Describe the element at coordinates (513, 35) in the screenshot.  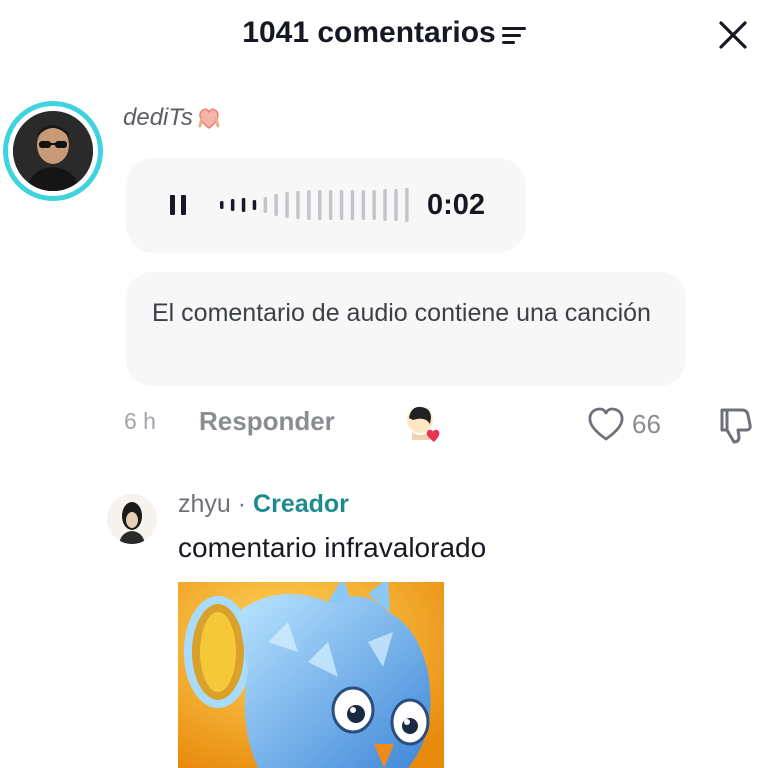
I see `sort-icon` at that location.